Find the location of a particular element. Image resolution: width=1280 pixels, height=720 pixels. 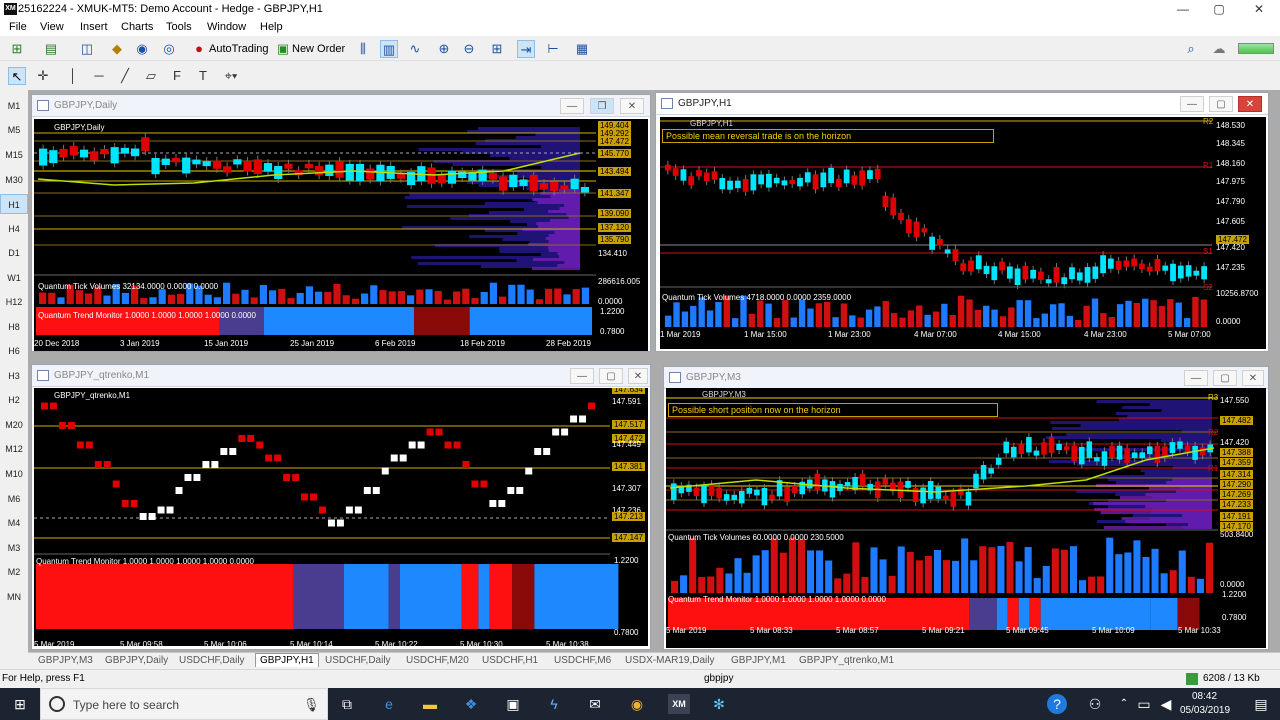

tf-w1: W1 is located at coordinates (14, 278).